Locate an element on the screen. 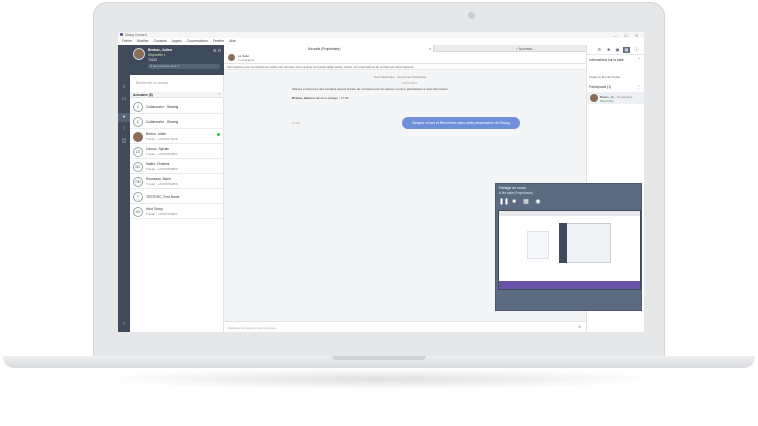  room-participants-count: 1 participant is located at coordinates (246, 60).